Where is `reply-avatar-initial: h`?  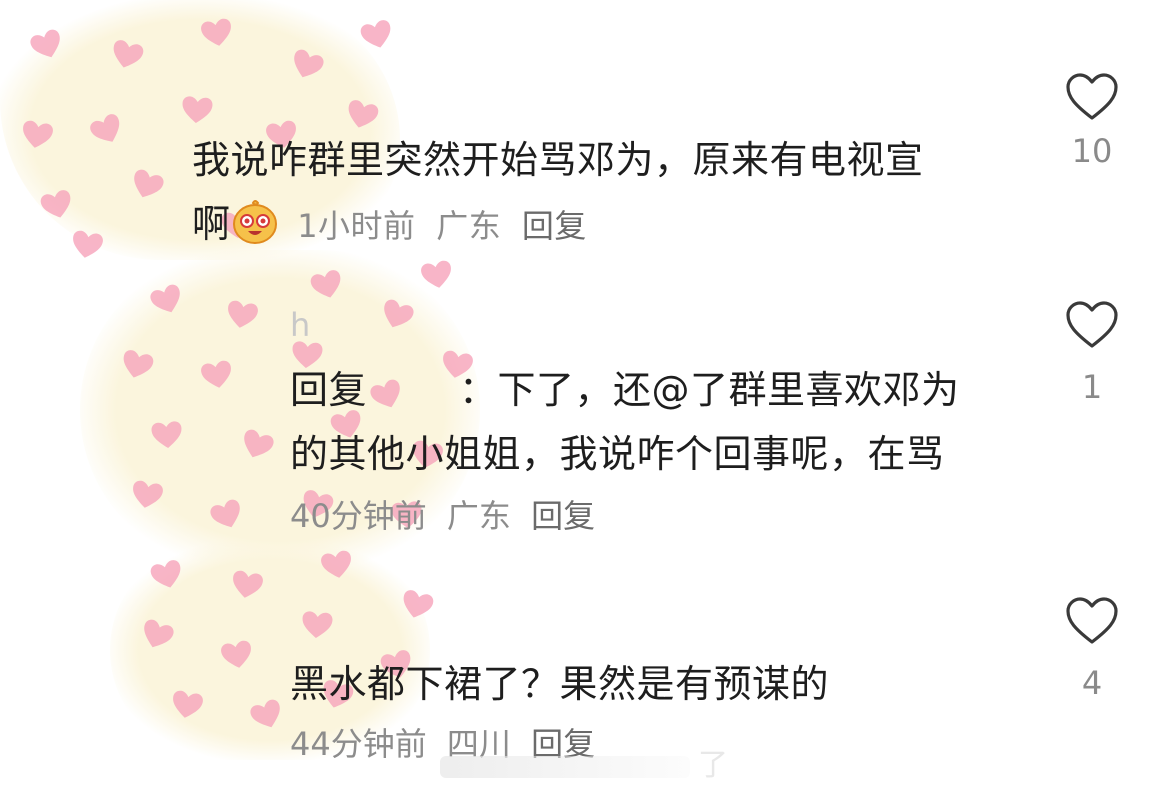
reply-avatar-initial: h is located at coordinates (300, 325).